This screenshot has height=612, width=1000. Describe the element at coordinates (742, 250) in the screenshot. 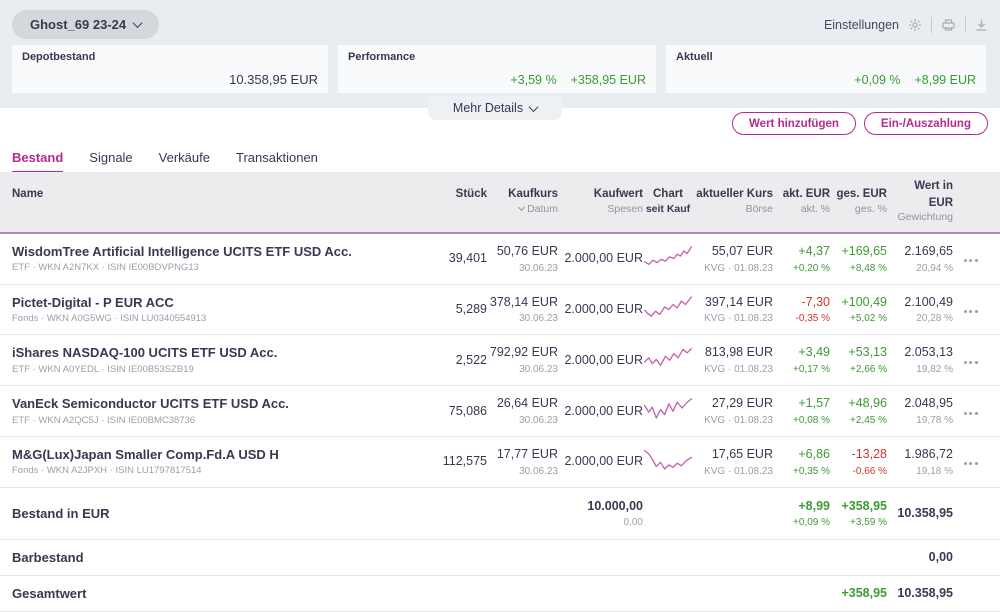

I see `current-price: 55,07 EUR` at that location.